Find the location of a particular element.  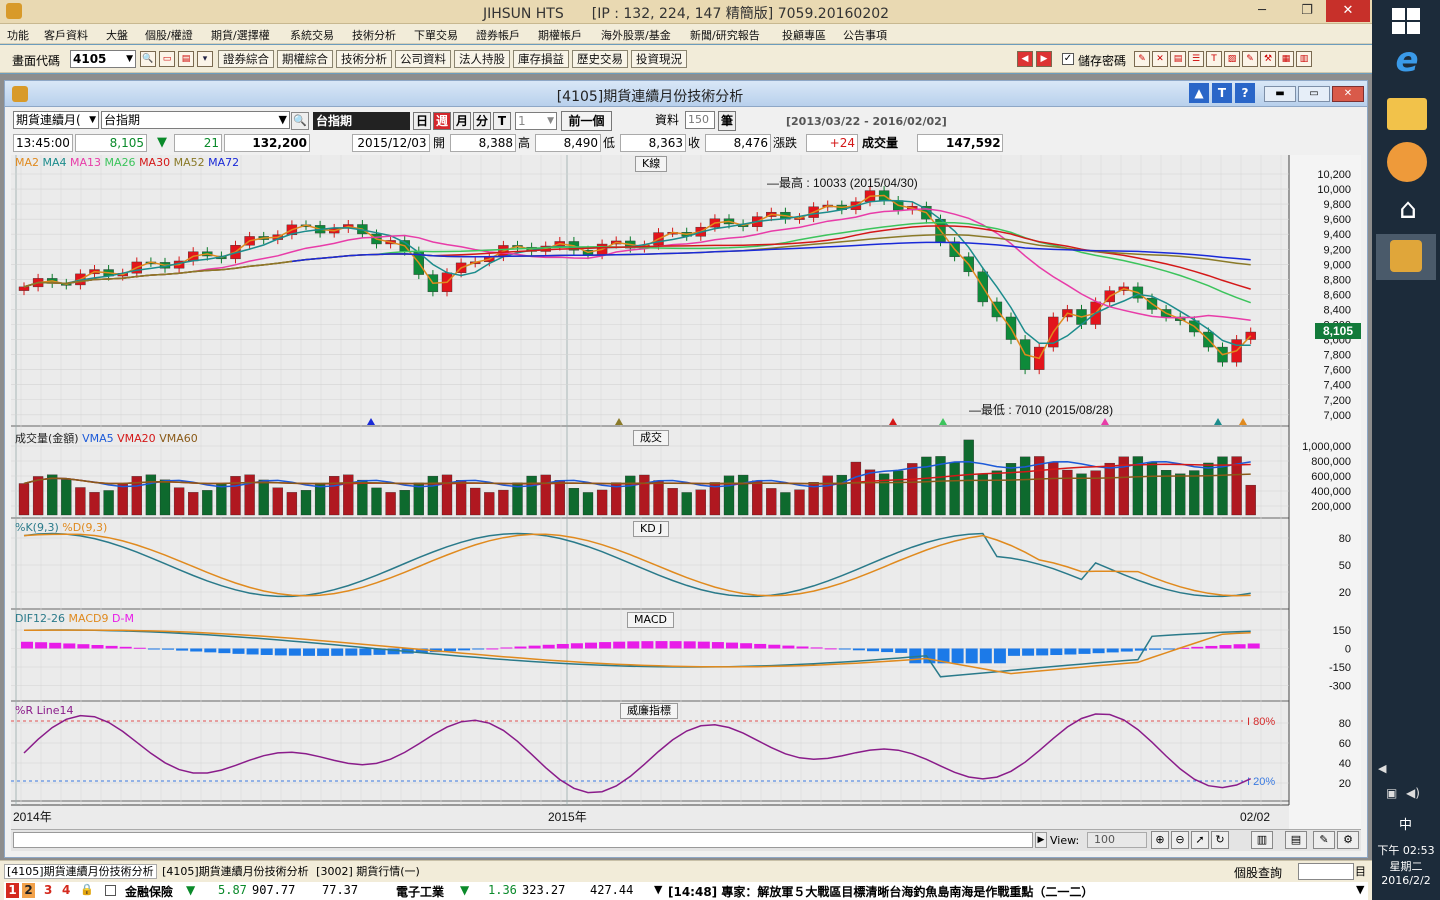

up-arrow-icon: ▲ is located at coordinates (1199, 93).